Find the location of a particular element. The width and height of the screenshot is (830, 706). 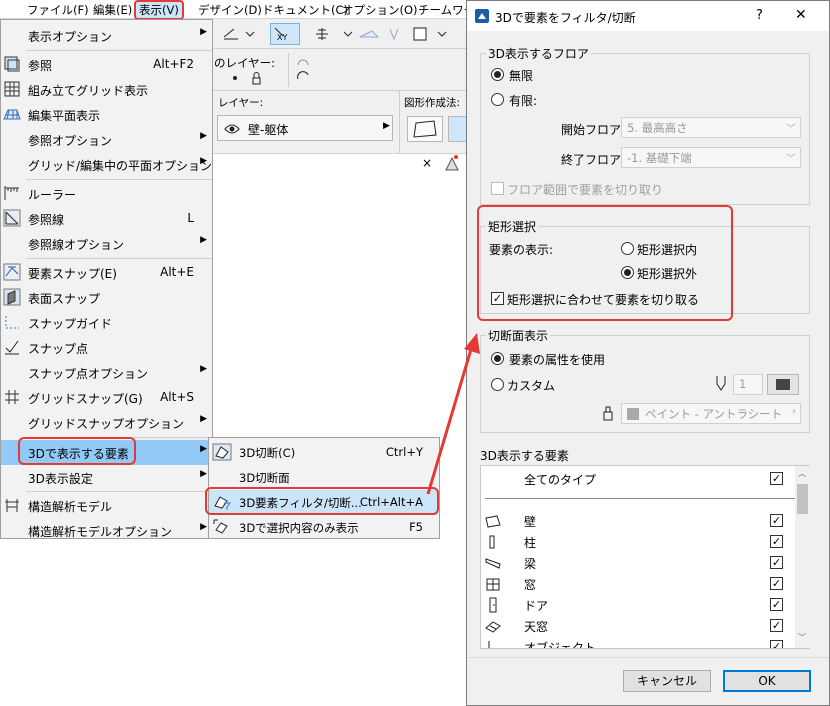

xy-icon: XY is located at coordinates (280, 34).